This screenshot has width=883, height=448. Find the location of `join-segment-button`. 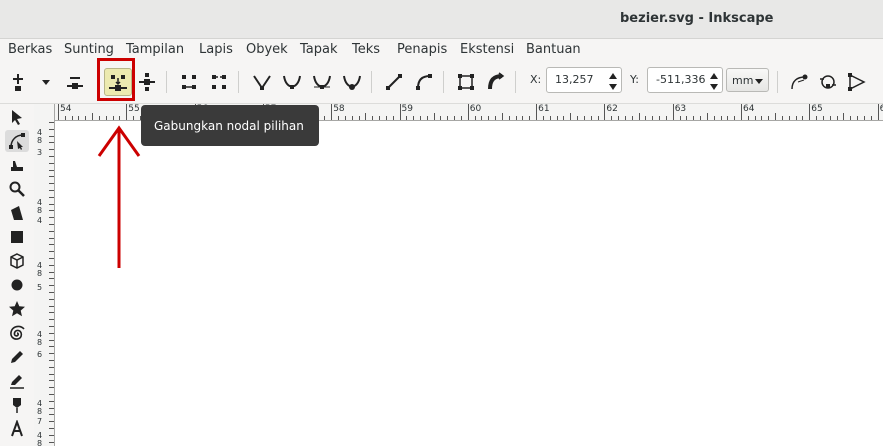

join-segment-button is located at coordinates (189, 82).